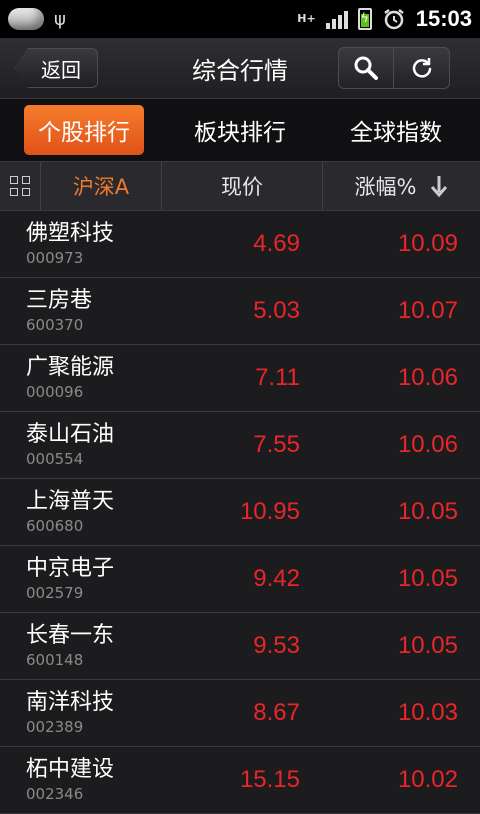 The width and height of the screenshot is (480, 814). I want to click on table-row: 广聚能源 000096 7.11 10.06, so click(240, 378).